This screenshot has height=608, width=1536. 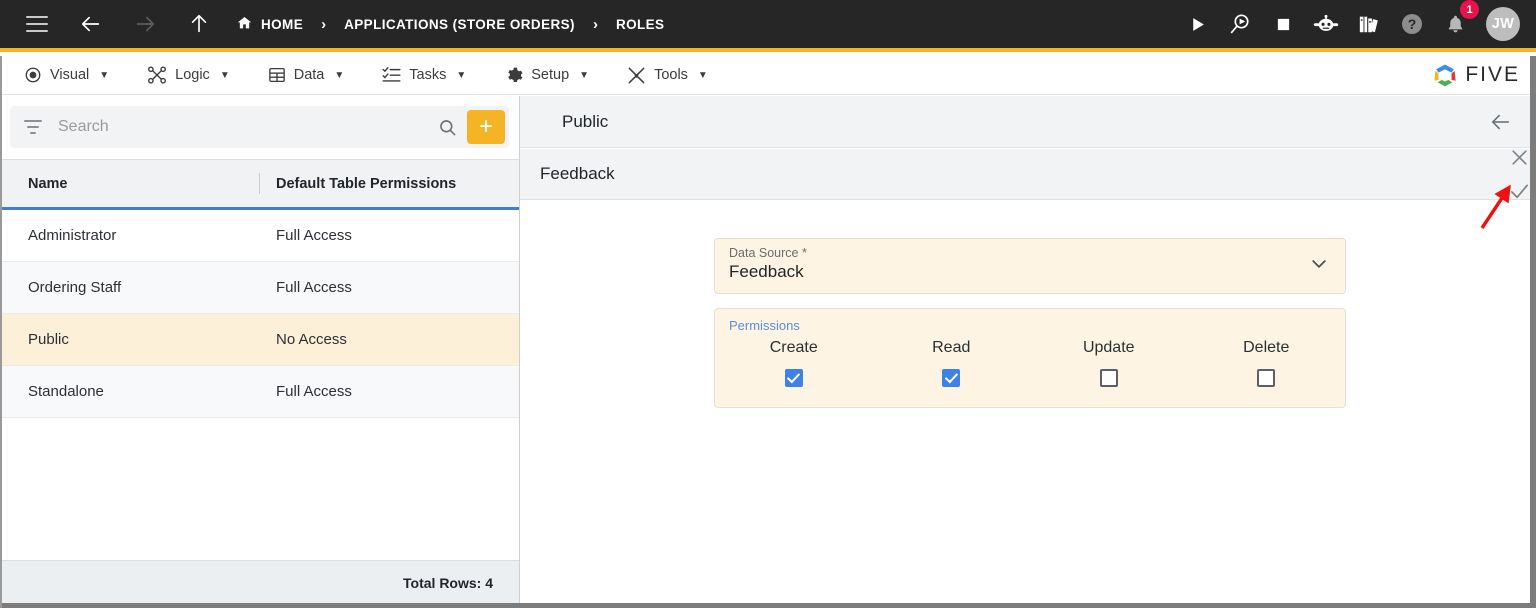 What do you see at coordinates (461, 75) in the screenshot?
I see `chevron-down-icon-tasks: ▼` at bounding box center [461, 75].